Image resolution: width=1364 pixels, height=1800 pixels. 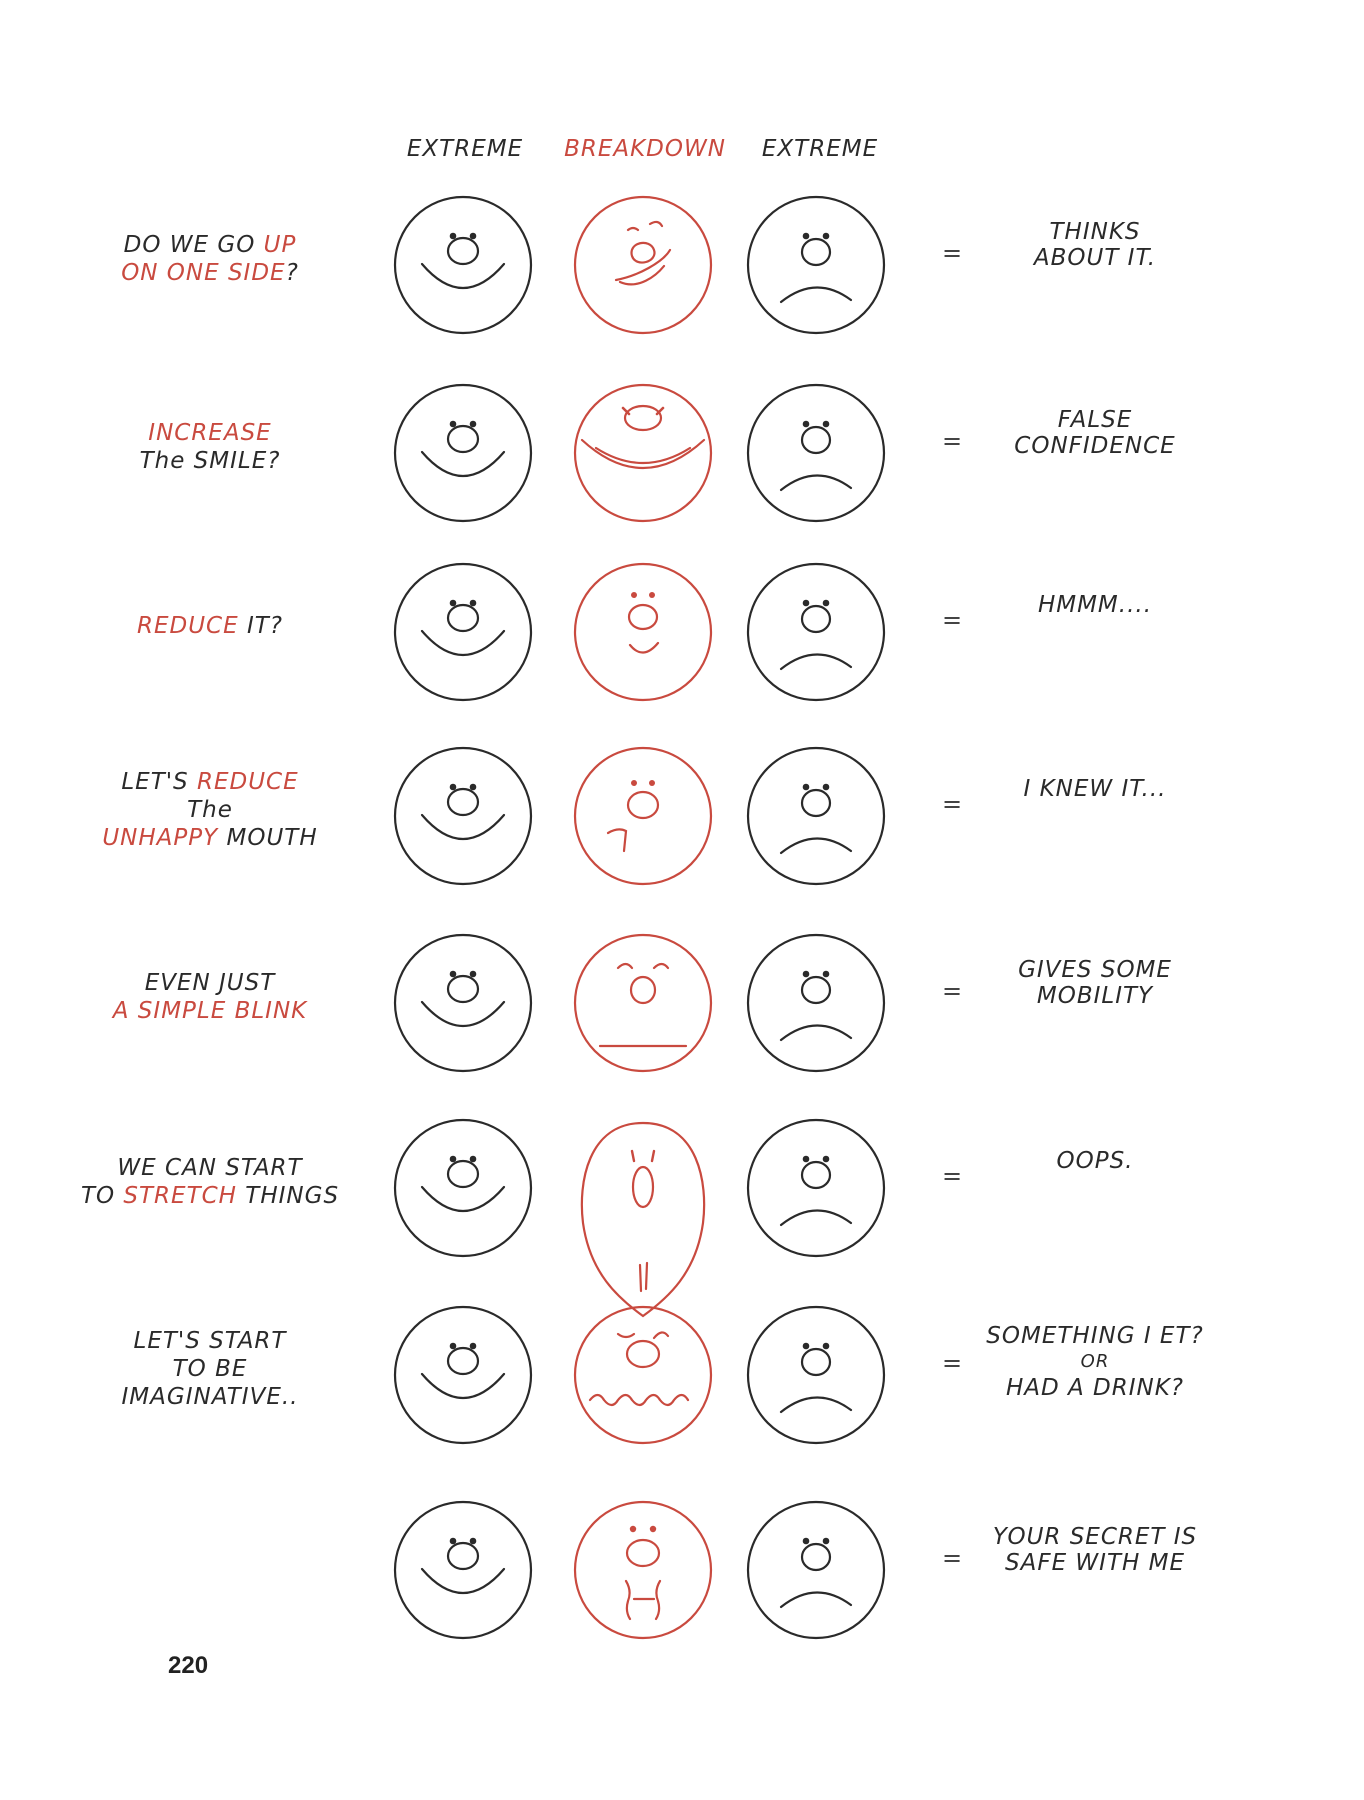 I want to click on question-text: IMAGINATIVE.., so click(x=210, y=1397).